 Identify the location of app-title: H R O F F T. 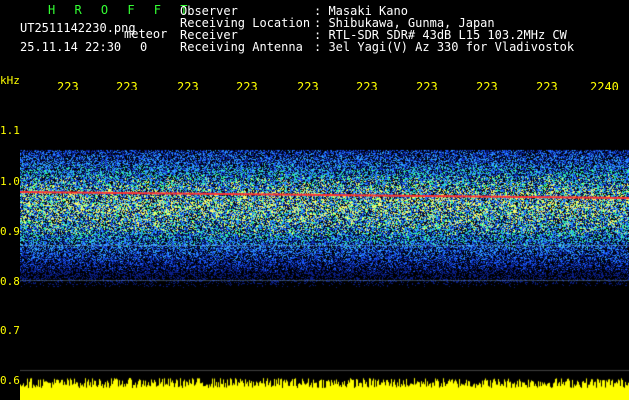
(121, 10).